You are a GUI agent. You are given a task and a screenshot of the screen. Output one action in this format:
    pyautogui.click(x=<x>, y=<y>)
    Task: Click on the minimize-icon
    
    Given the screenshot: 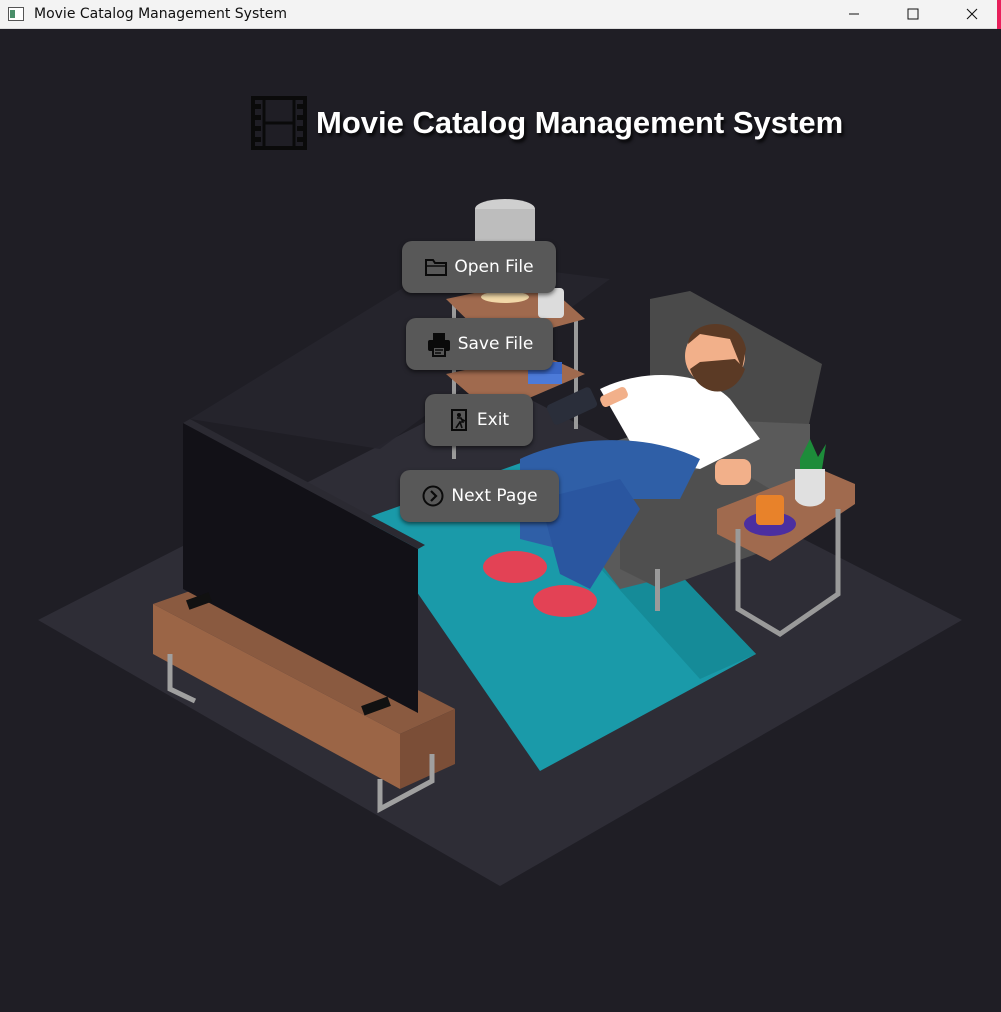 What is the action you would take?
    pyautogui.click(x=853, y=14)
    